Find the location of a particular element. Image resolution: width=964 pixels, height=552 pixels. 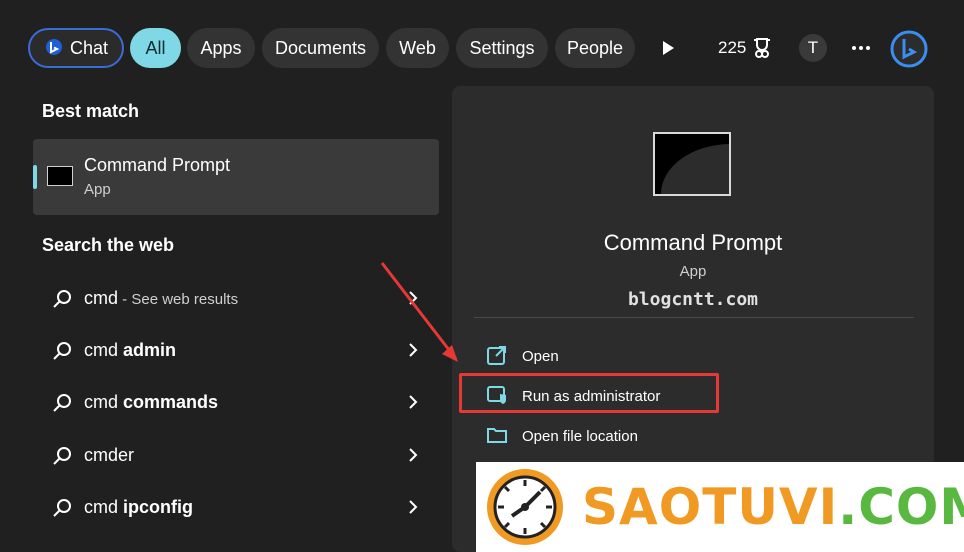

command-prompt-icon is located at coordinates (60, 176).